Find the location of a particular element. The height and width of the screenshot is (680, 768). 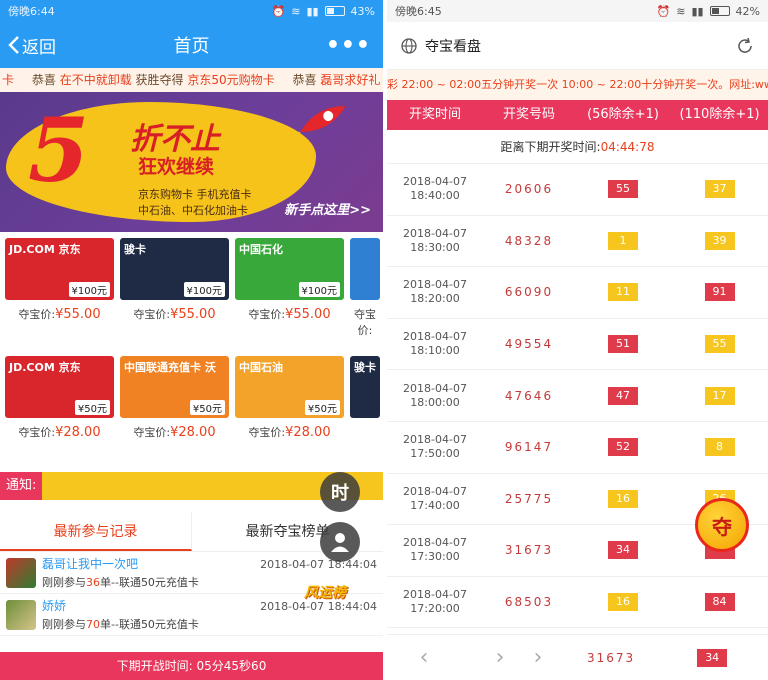

bottom-number: 31673 is located at coordinates (611, 657).